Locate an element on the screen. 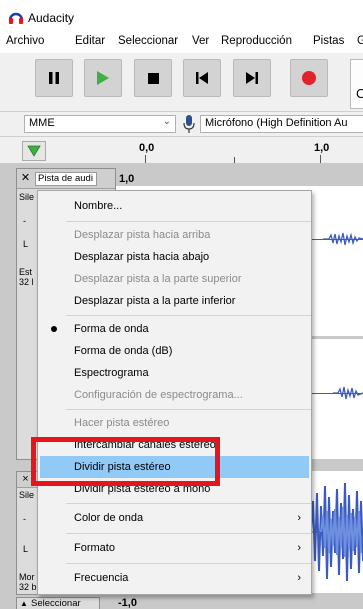 This screenshot has width=363, height=609. recording-device-select: Micrófono (High Definition Au is located at coordinates (281, 124).